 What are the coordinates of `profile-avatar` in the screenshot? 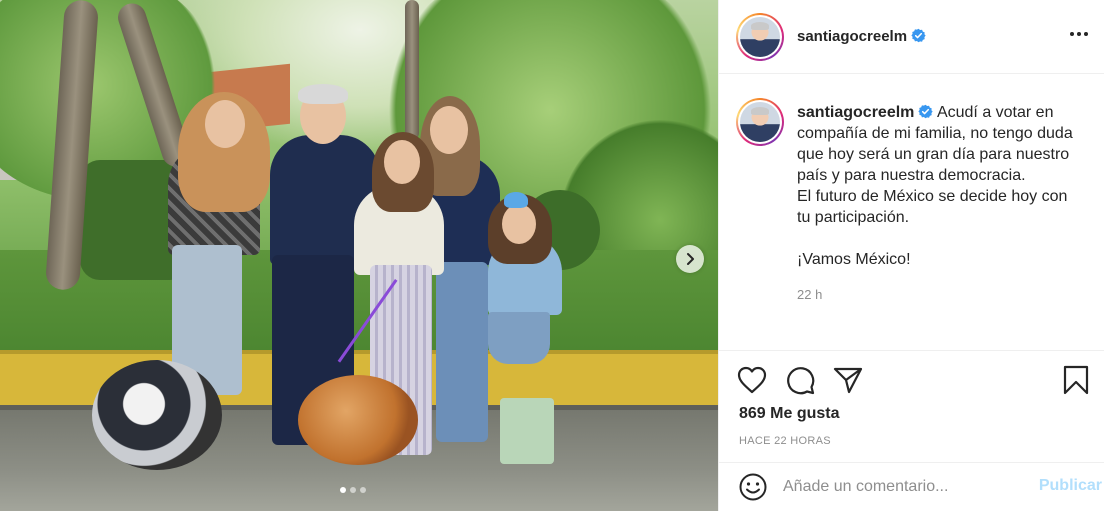 It's located at (760, 36).